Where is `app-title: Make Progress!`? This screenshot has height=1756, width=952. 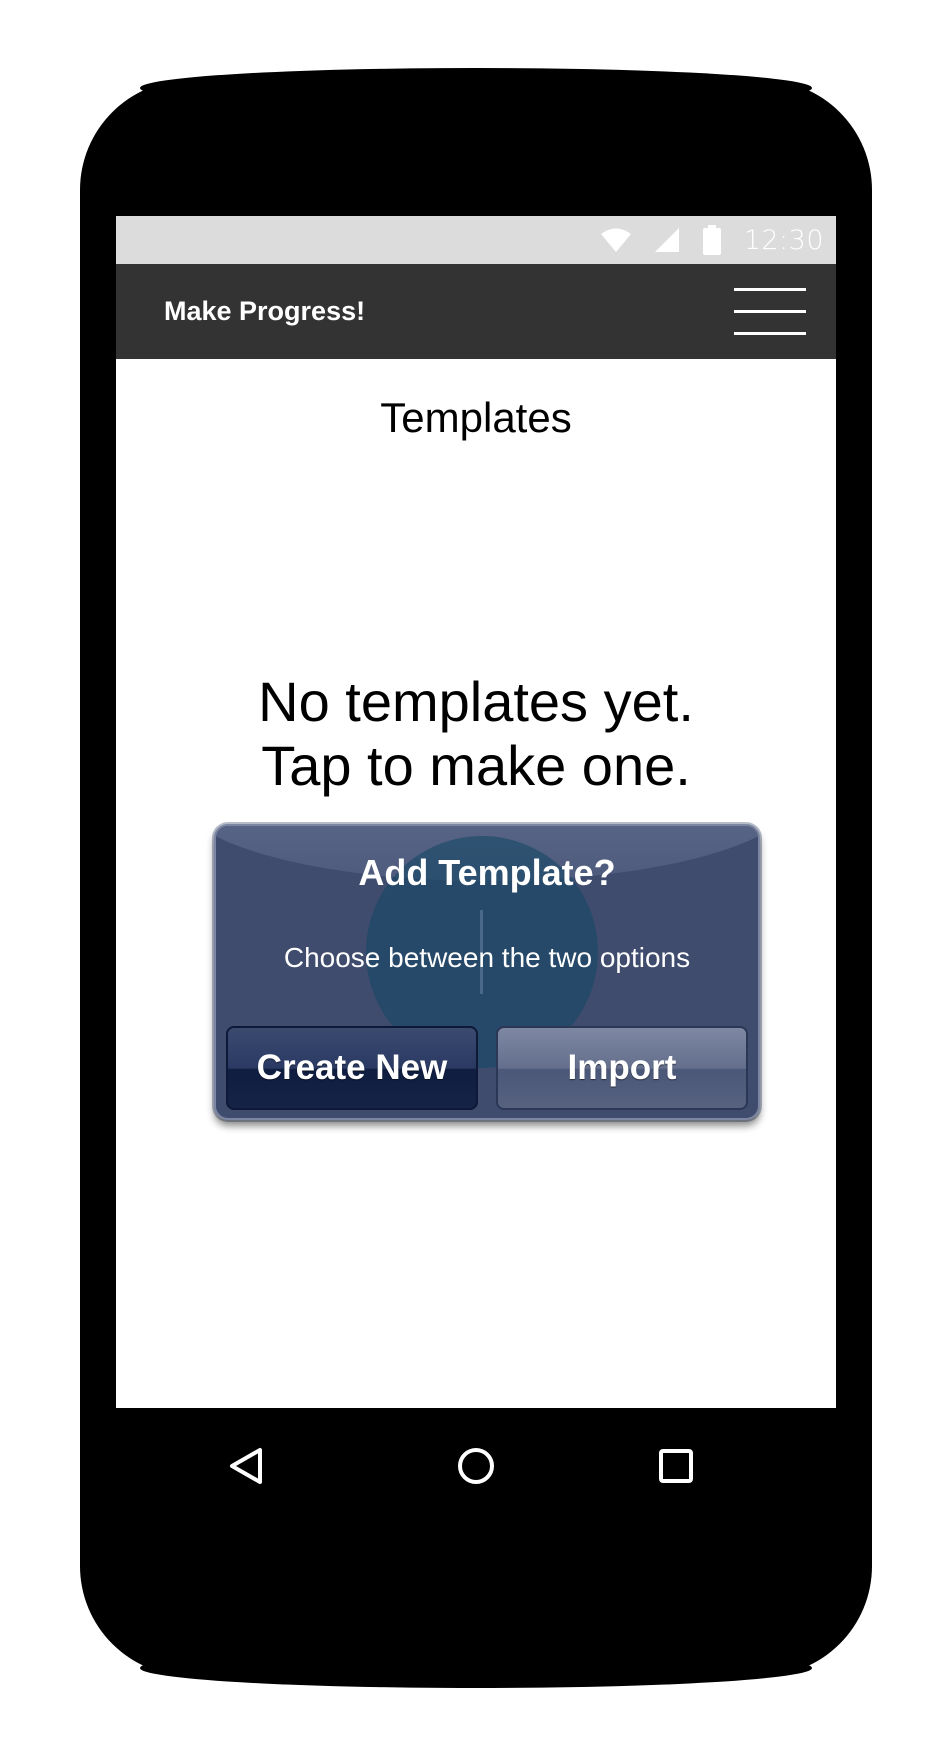 app-title: Make Progress! is located at coordinates (265, 311).